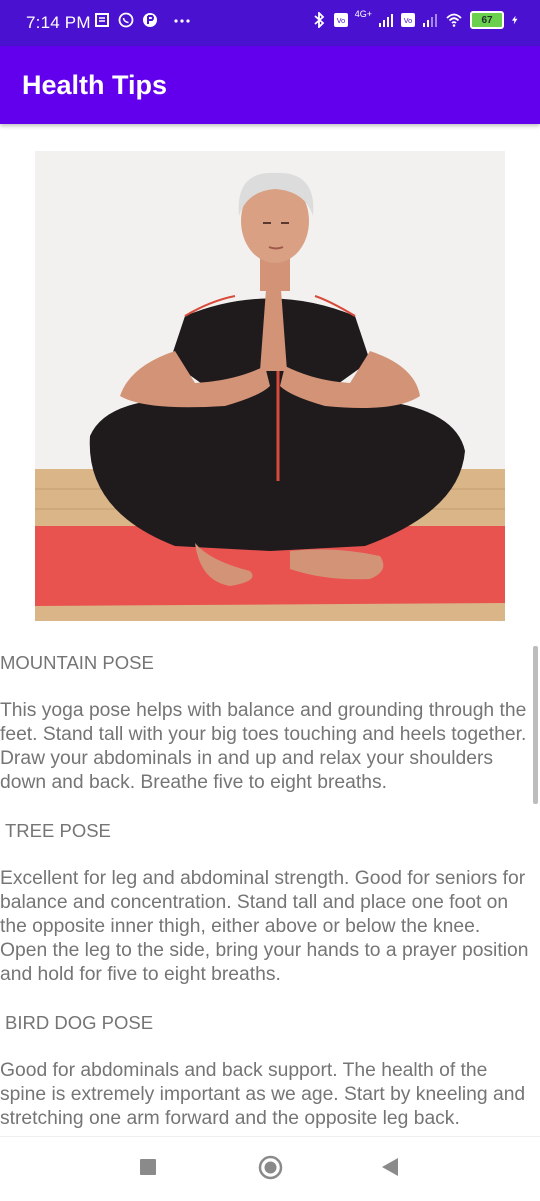 This screenshot has width=540, height=1201. I want to click on bluetooth-icon, so click(319, 20).